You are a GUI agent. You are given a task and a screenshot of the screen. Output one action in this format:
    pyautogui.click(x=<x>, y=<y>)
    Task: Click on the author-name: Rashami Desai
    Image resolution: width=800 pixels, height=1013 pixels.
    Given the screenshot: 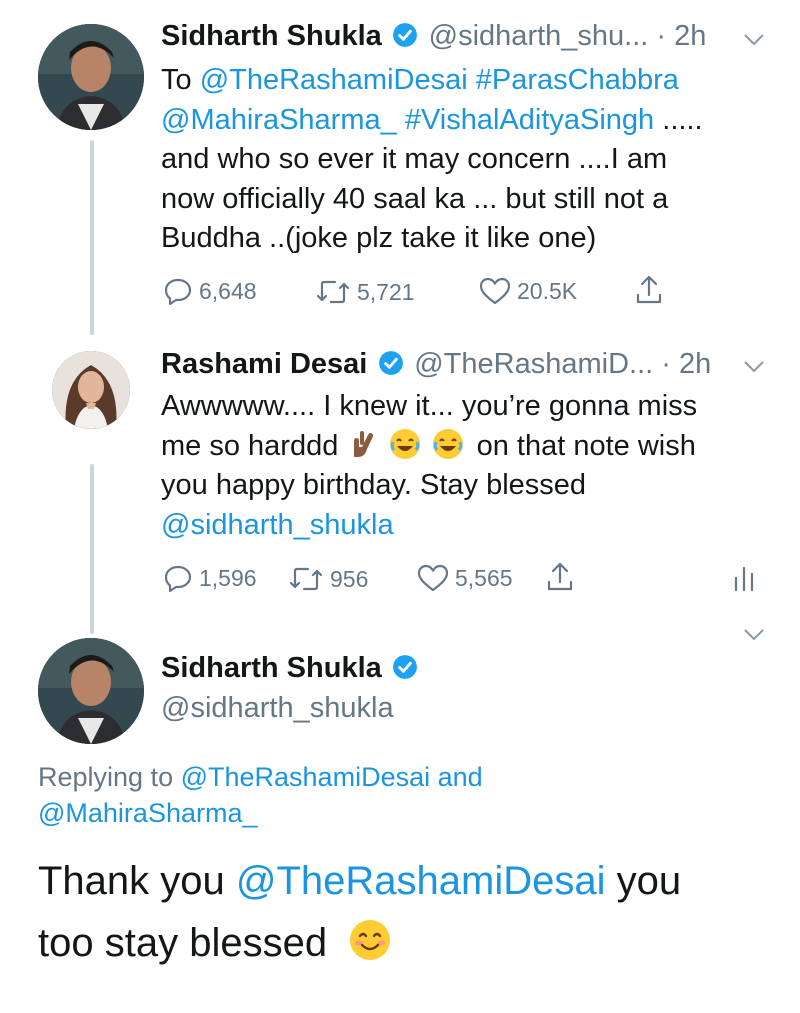 What is the action you would take?
    pyautogui.click(x=264, y=364)
    